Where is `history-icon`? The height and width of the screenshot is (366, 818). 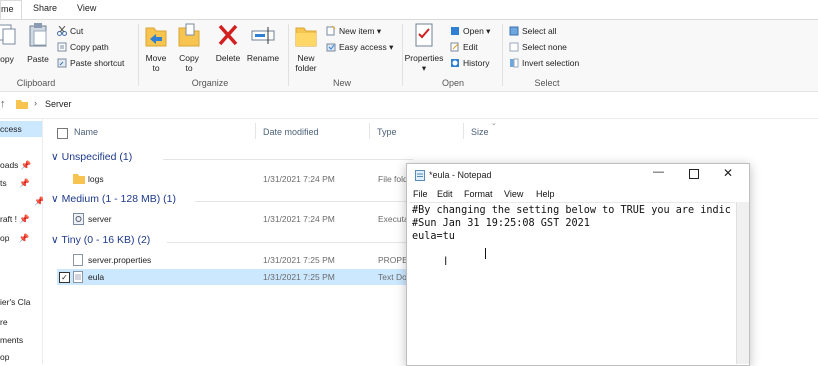 history-icon is located at coordinates (455, 63).